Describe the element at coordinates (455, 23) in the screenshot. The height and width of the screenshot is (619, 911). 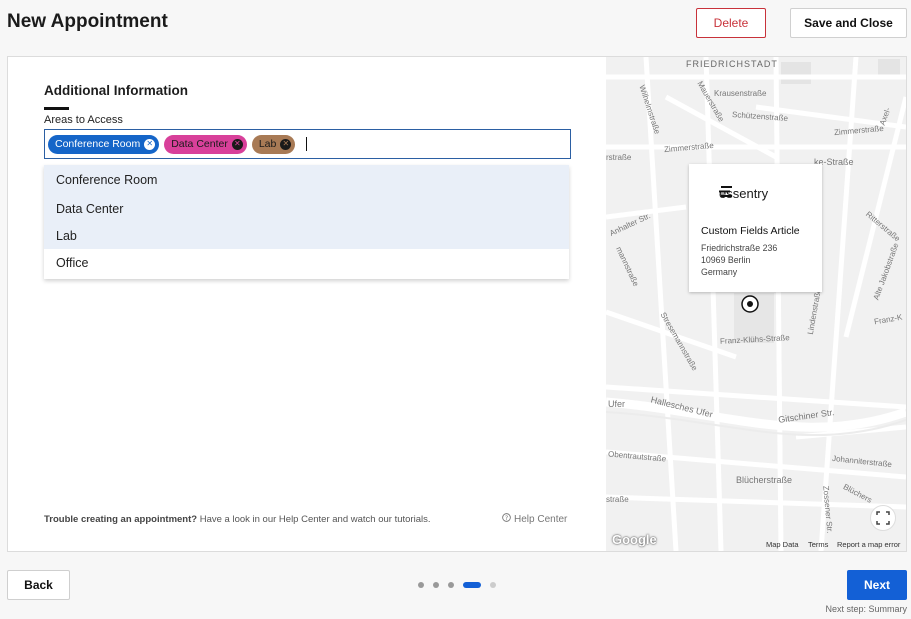
I see `page-header: New Appointment Delete Save and Close` at that location.